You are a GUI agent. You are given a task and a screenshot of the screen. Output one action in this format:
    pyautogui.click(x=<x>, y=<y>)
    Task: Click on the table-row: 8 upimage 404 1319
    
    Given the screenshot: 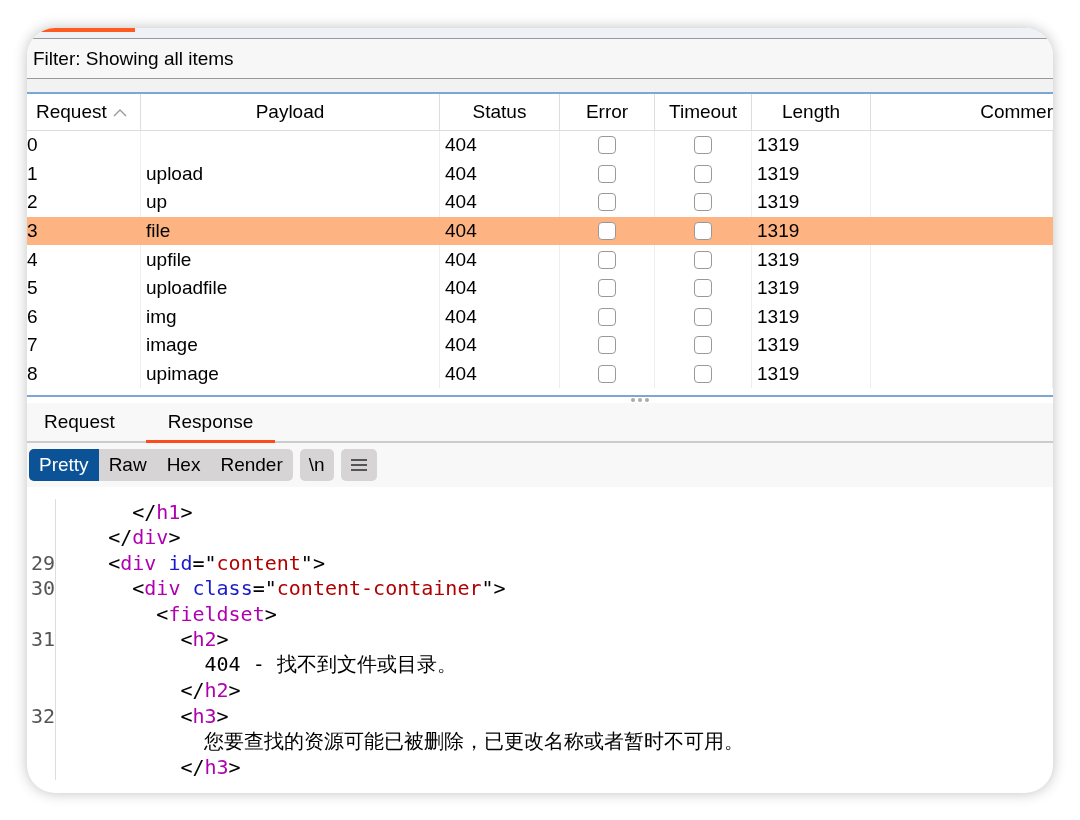 What is the action you would take?
    pyautogui.click(x=540, y=374)
    